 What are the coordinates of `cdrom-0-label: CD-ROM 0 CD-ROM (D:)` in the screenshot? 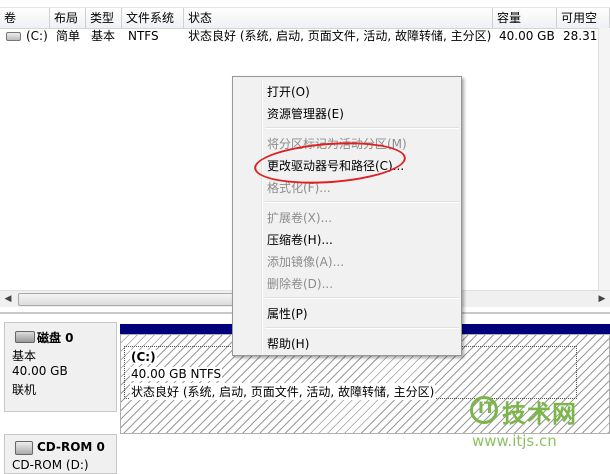 It's located at (60, 454).